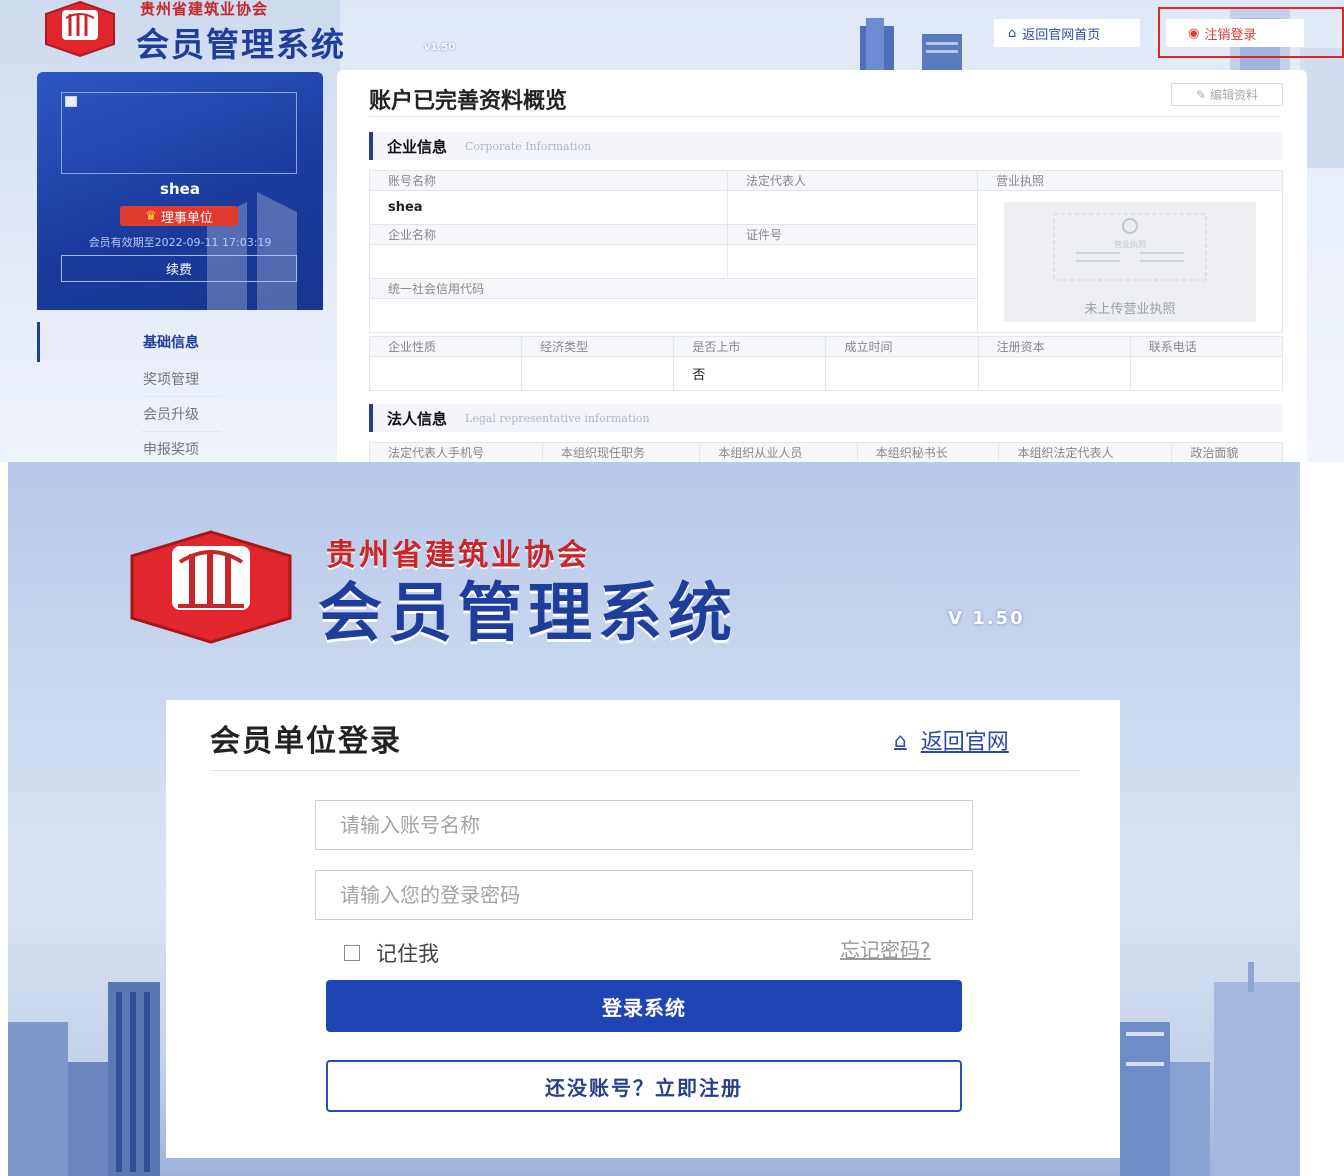  What do you see at coordinates (1054, 346) in the screenshot?
I see `capital-label: 注册资本` at bounding box center [1054, 346].